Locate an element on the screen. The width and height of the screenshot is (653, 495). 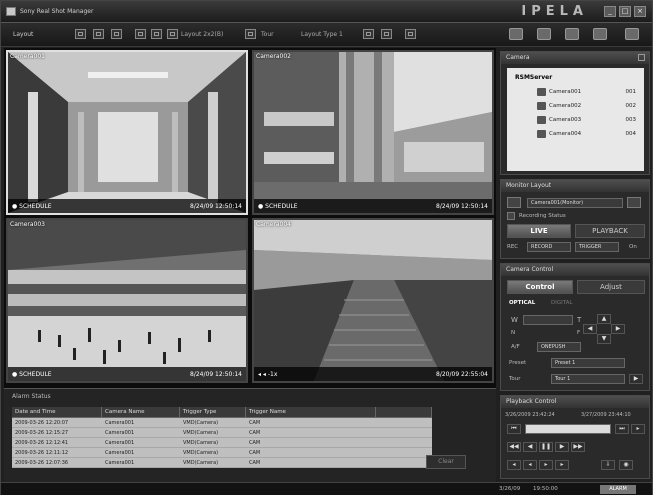
zoom-tele-button: T is located at coordinates (579, 320).